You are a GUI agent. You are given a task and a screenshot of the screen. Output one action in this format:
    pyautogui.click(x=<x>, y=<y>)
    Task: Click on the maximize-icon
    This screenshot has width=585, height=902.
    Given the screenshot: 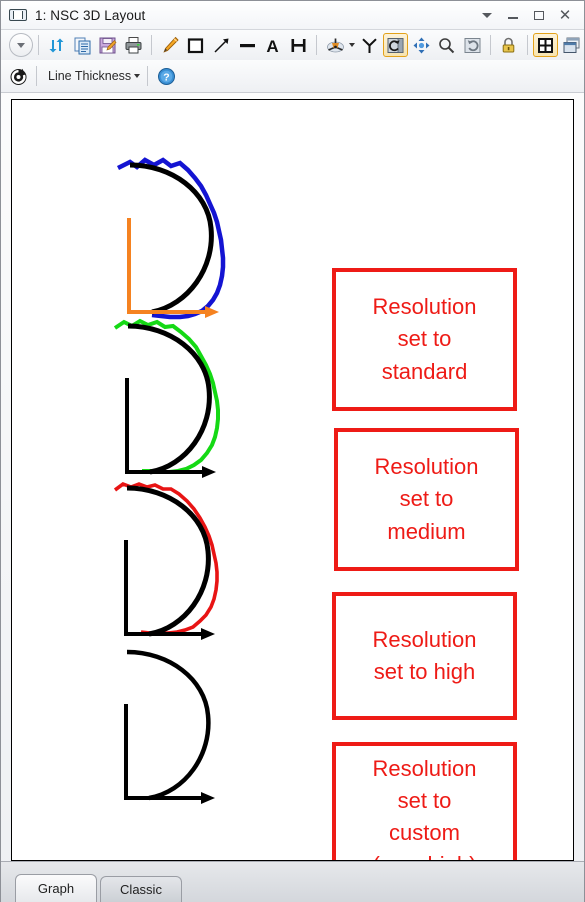 What is the action you would take?
    pyautogui.click(x=539, y=15)
    